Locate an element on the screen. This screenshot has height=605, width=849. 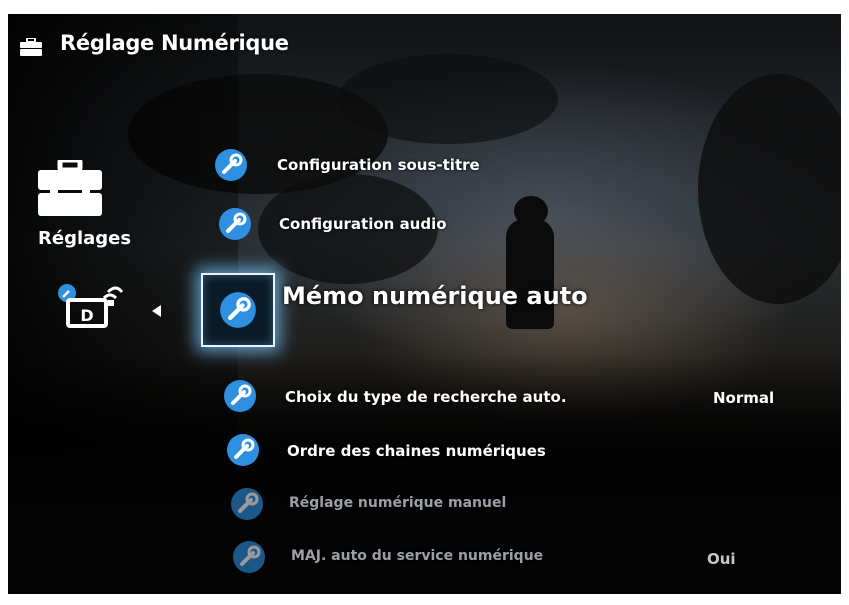
auto-service-update-value: Oui is located at coordinates (721, 559).